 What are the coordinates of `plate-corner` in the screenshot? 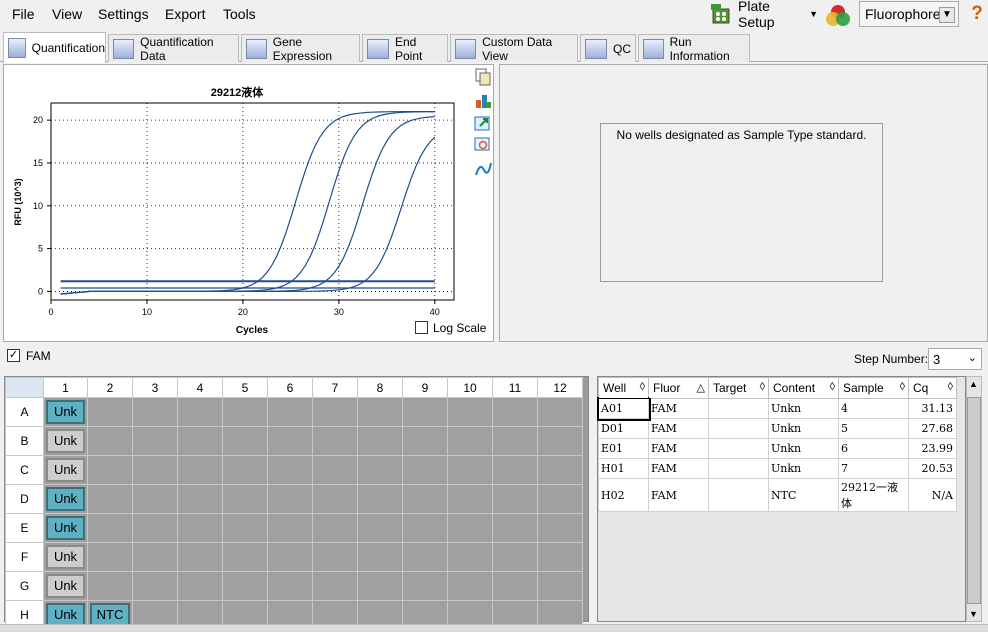 It's located at (24, 387).